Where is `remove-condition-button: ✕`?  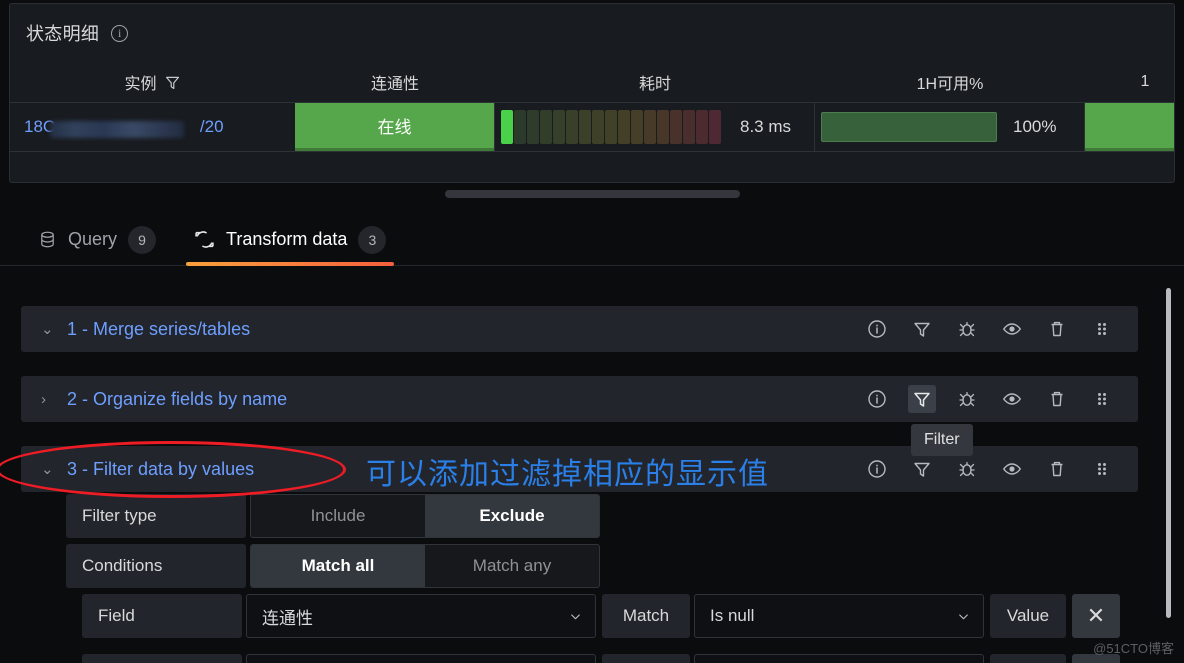 remove-condition-button: ✕ is located at coordinates (1096, 616).